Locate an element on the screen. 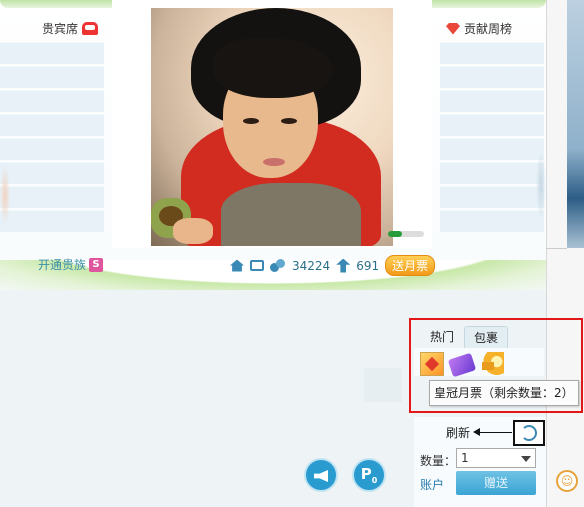 The height and width of the screenshot is (507, 584). signal-indicator is located at coordinates (406, 234).